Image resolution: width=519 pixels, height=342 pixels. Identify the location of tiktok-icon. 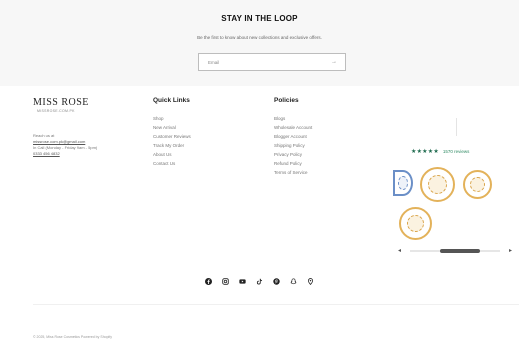
(259, 281).